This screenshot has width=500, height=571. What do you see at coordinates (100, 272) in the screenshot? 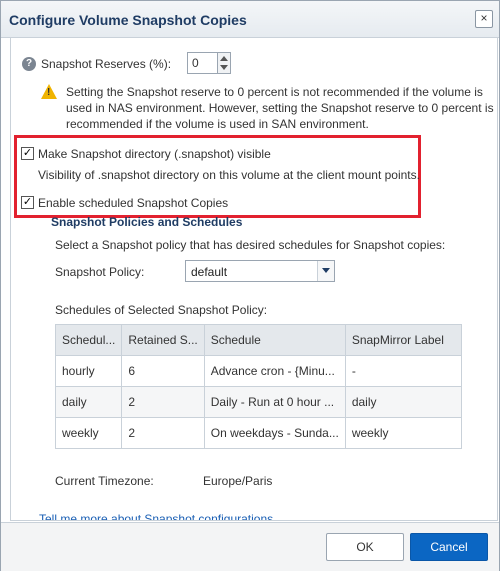
I see `snapshot-policy-label: Snapshot Policy:` at bounding box center [100, 272].